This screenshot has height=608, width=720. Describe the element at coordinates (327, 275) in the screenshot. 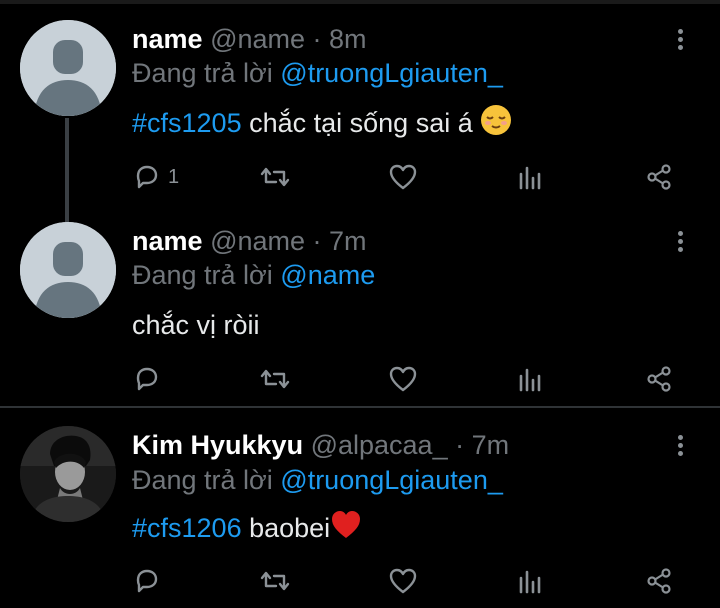

I see `reply-mention-link: @name` at that location.